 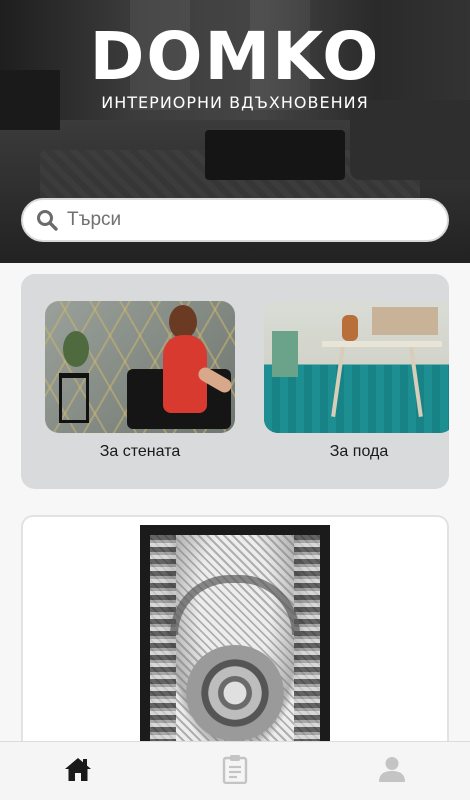 I want to click on clipboard-icon, so click(x=235, y=771).